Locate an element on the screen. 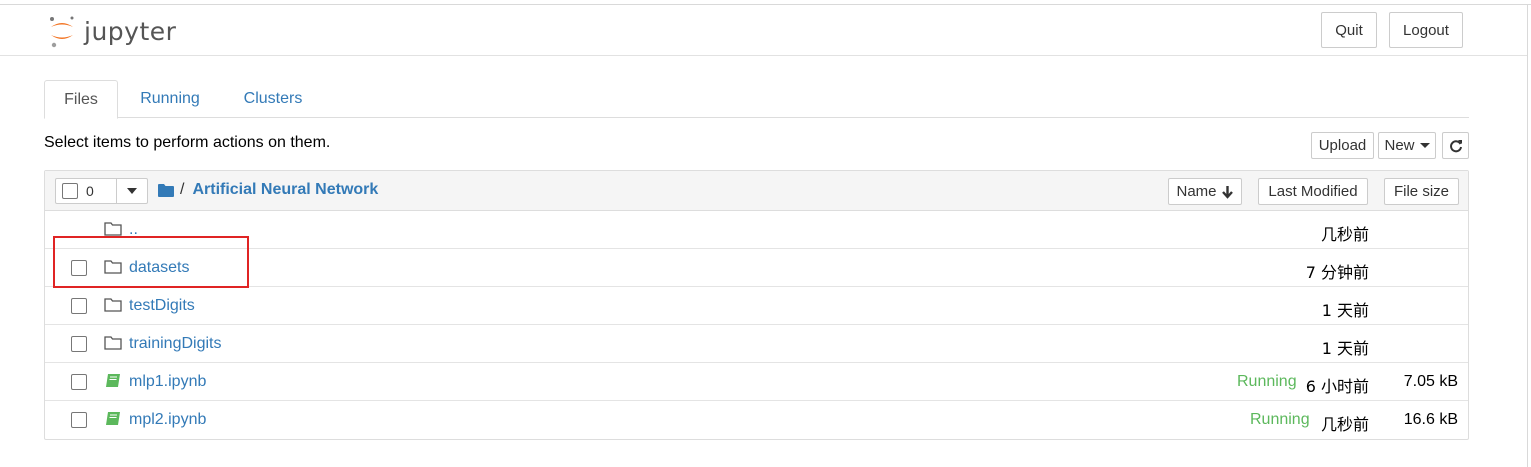 This screenshot has width=1531, height=467. right-border is located at coordinates (1527, 235).